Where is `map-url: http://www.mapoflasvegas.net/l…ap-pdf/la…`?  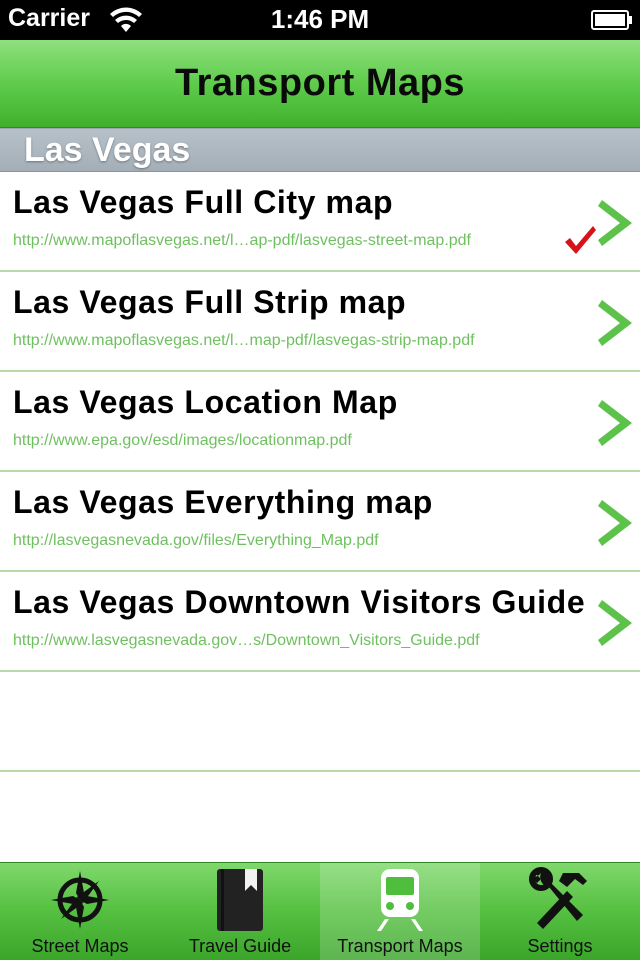
map-url: http://www.mapoflasvegas.net/l…ap-pdf/la… is located at coordinates (242, 240).